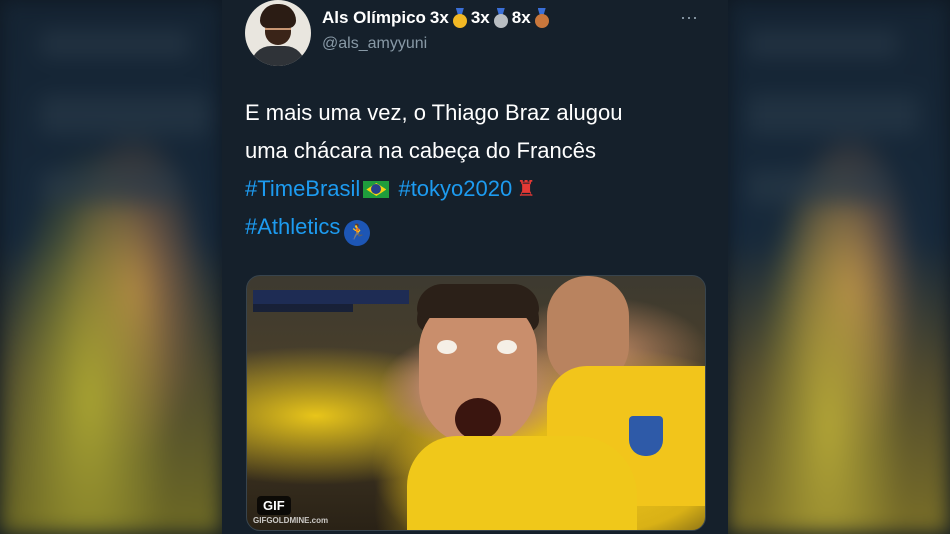 Image resolution: width=950 pixels, height=534 pixels. I want to click on silver-medal-icon, so click(500, 18).